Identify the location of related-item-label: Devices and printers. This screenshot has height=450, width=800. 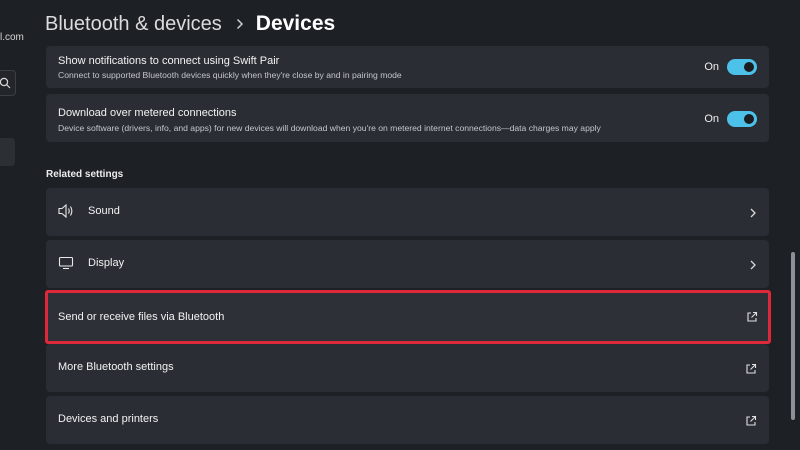
(108, 419).